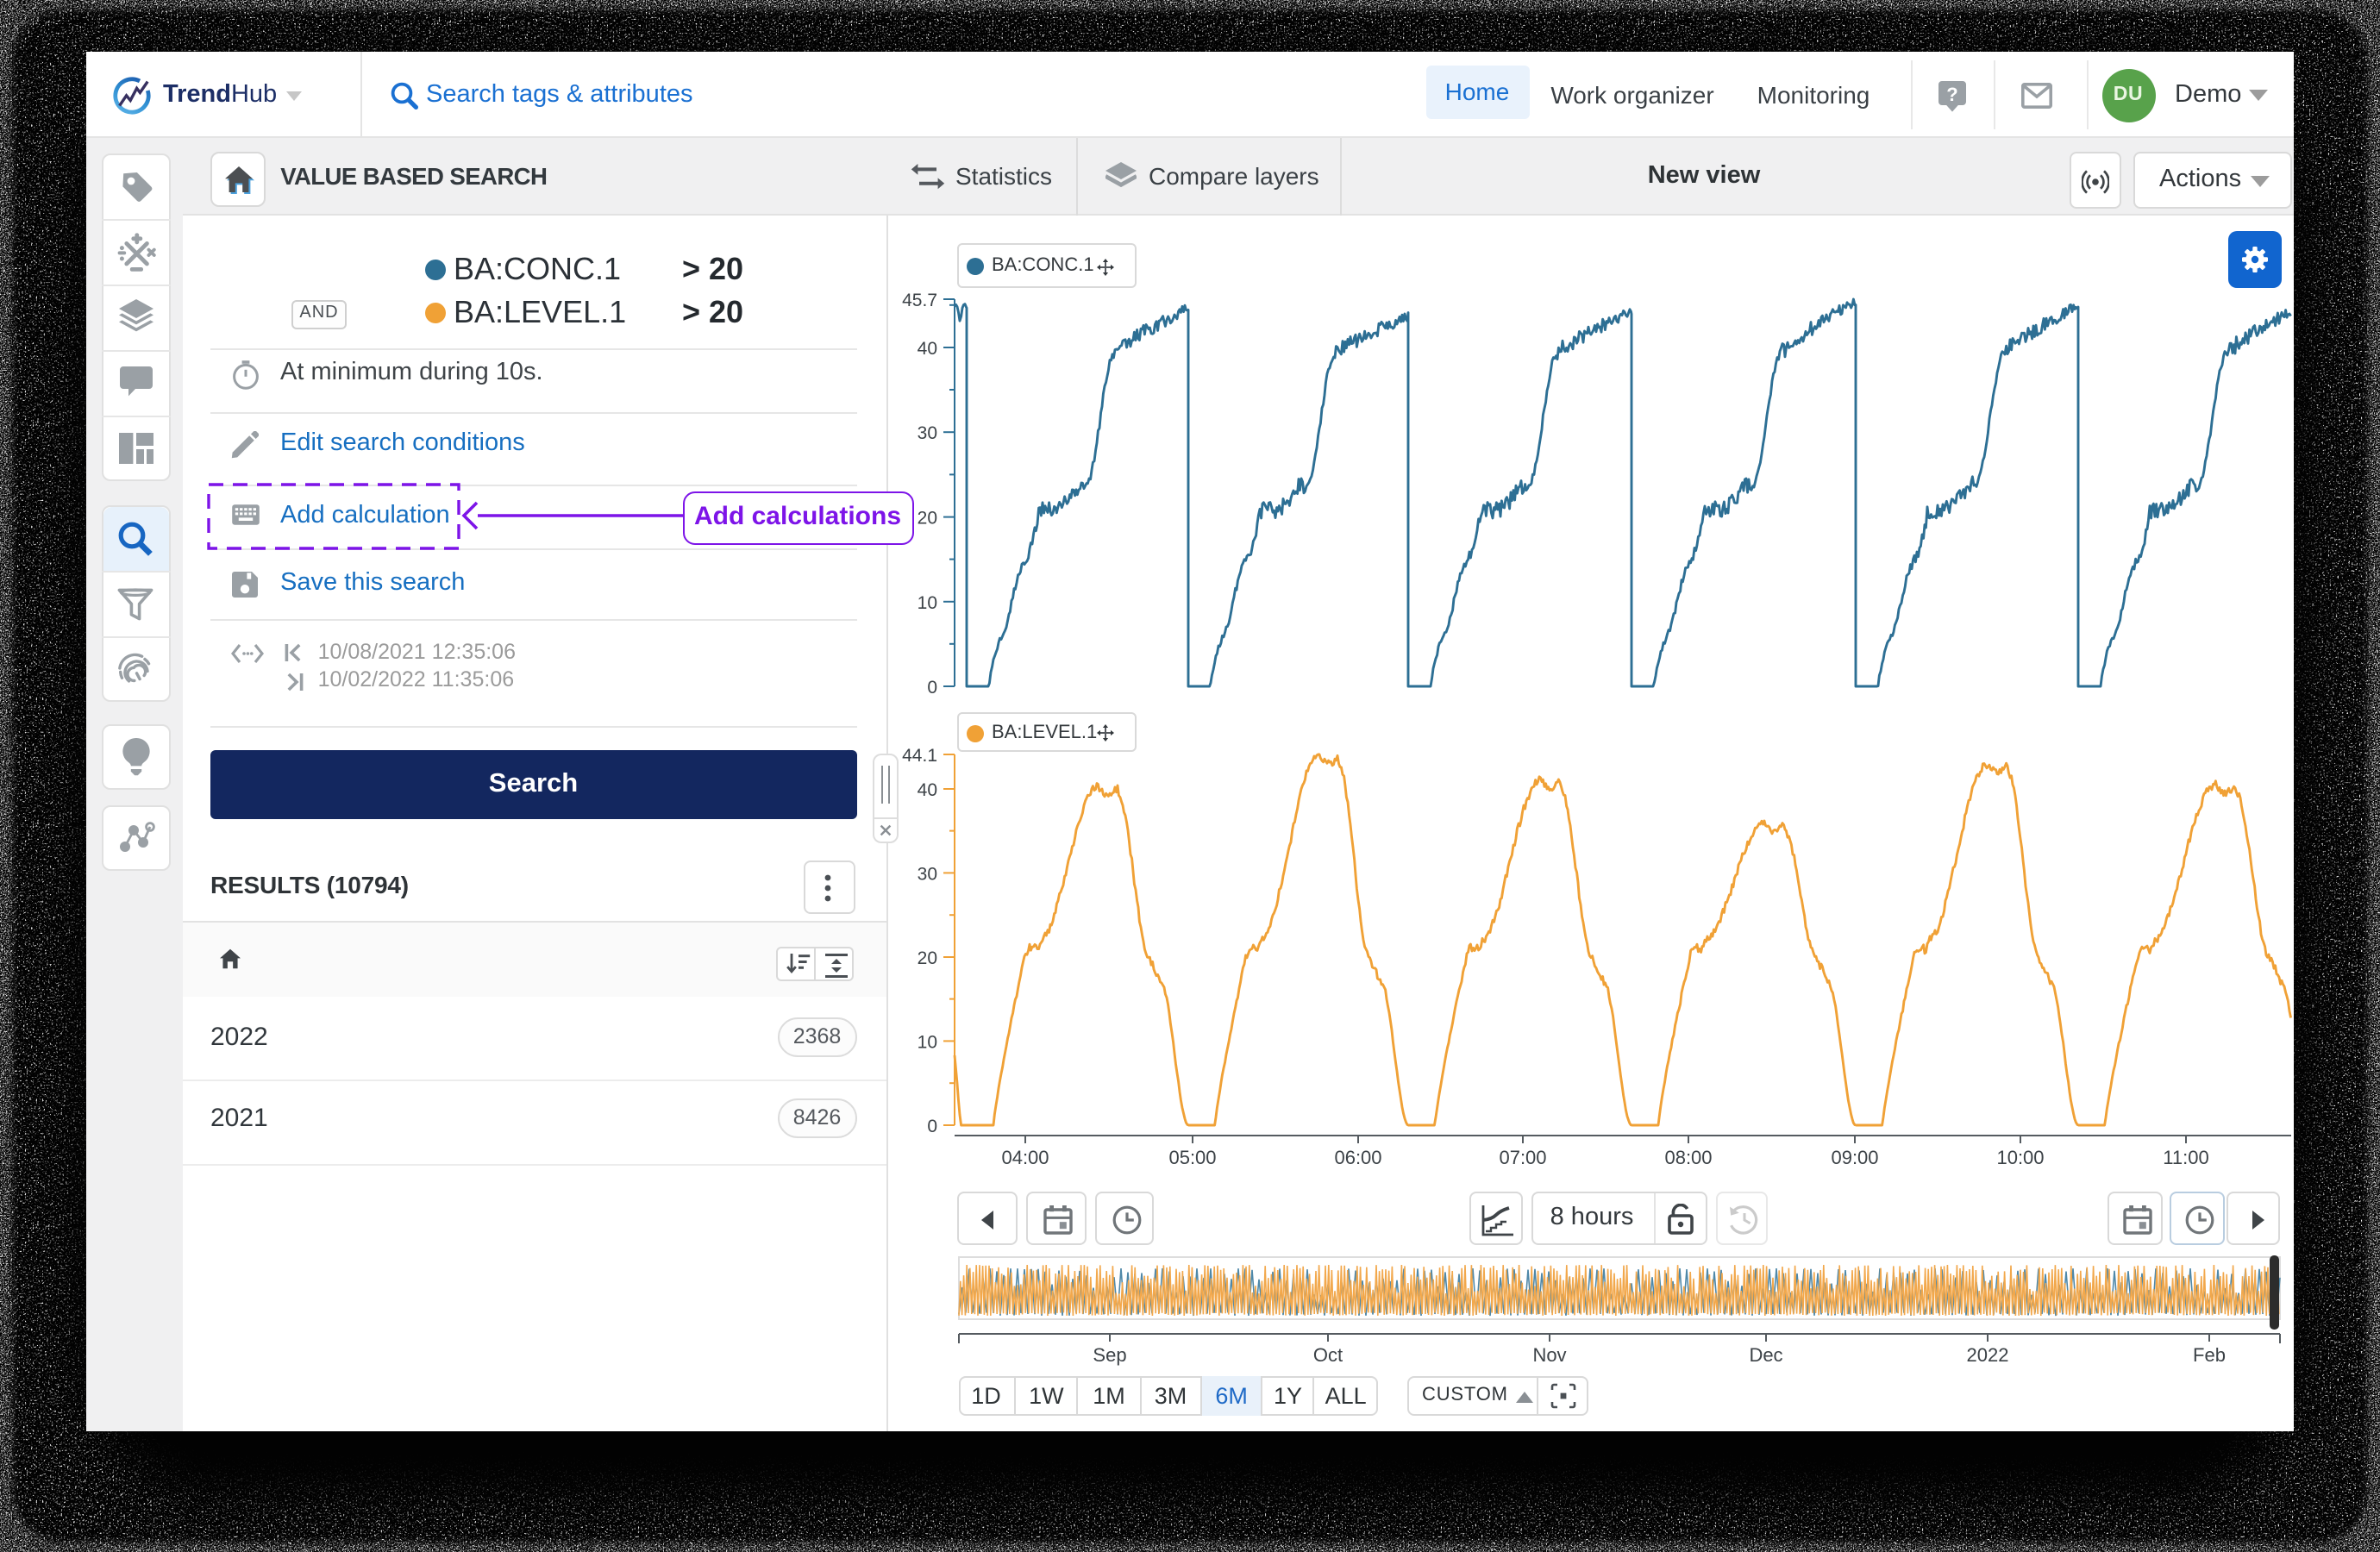 The height and width of the screenshot is (1552, 2380). What do you see at coordinates (1522, 1157) in the screenshot?
I see `svg-text: 07:00` at bounding box center [1522, 1157].